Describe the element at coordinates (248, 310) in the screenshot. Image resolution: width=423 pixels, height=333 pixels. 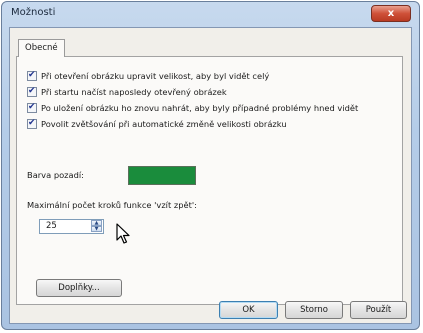
I see `ok-button: OK` at that location.